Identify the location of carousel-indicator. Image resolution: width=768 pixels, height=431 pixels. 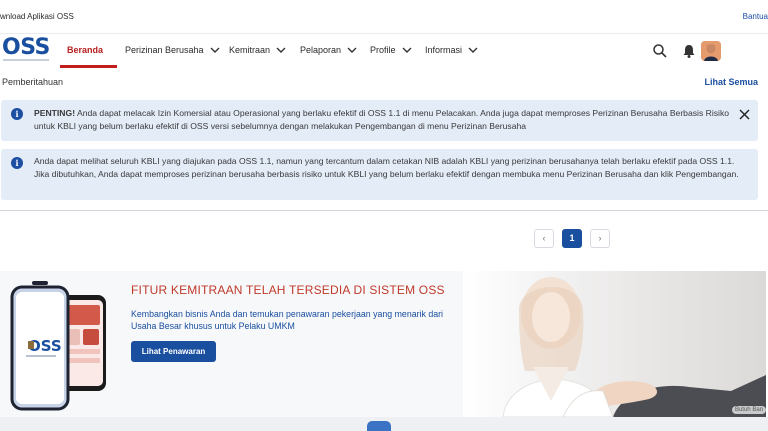
(379, 426).